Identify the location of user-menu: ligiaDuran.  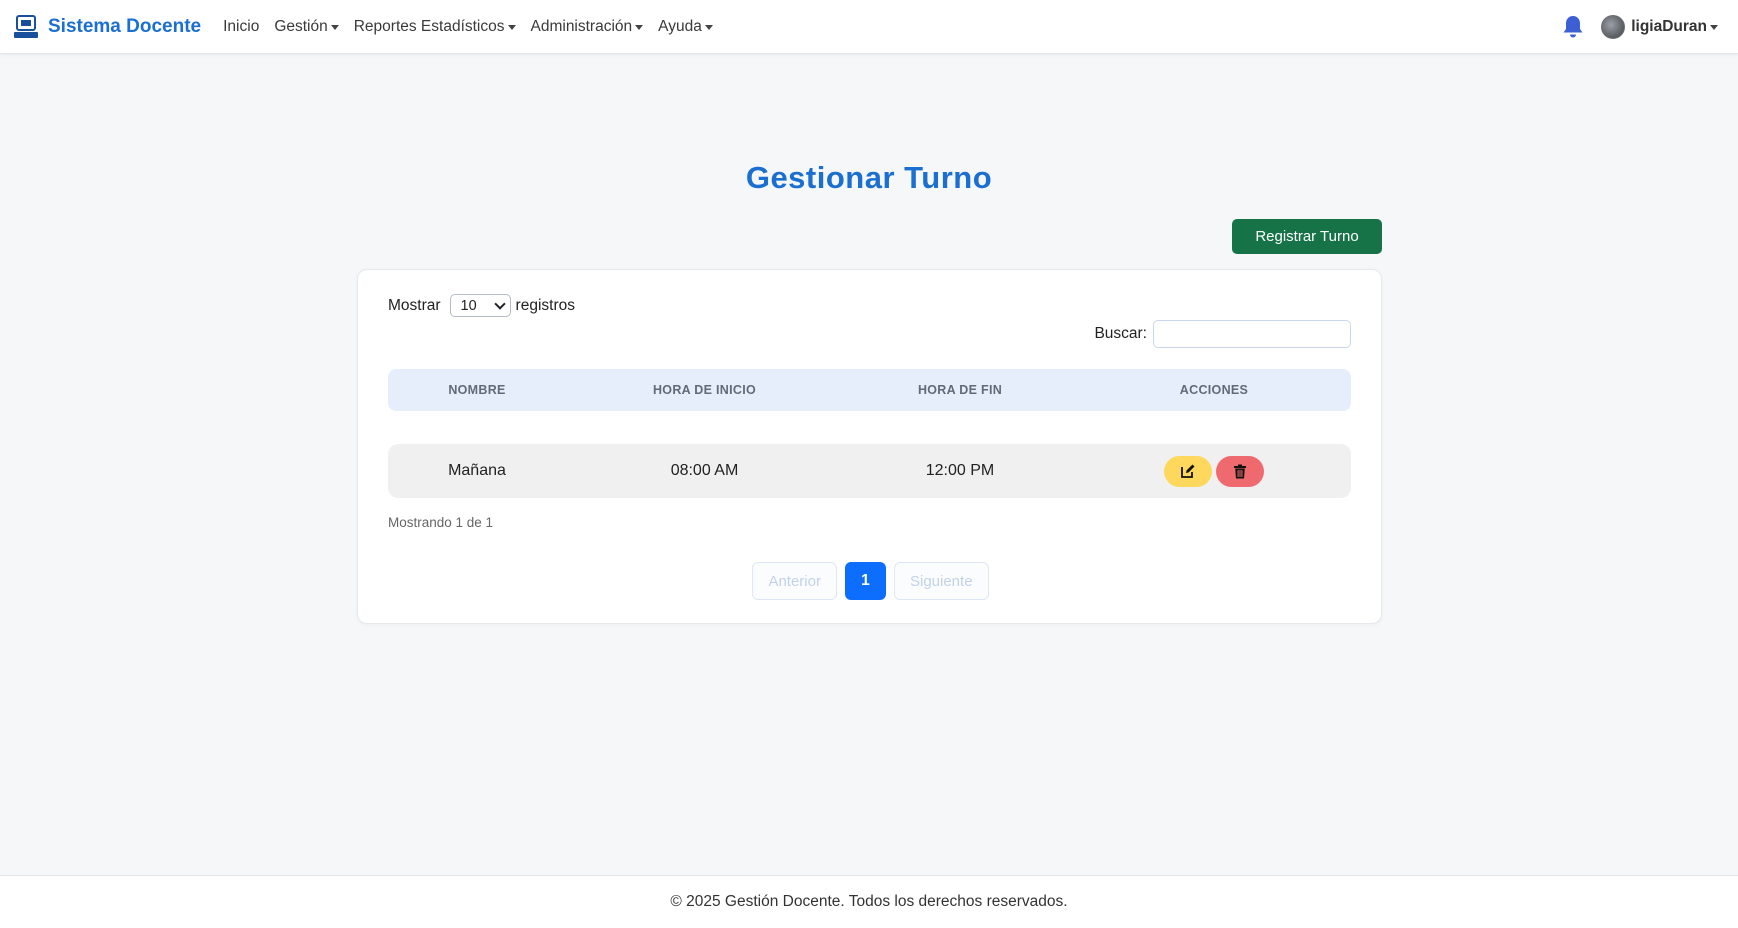
(1674, 27).